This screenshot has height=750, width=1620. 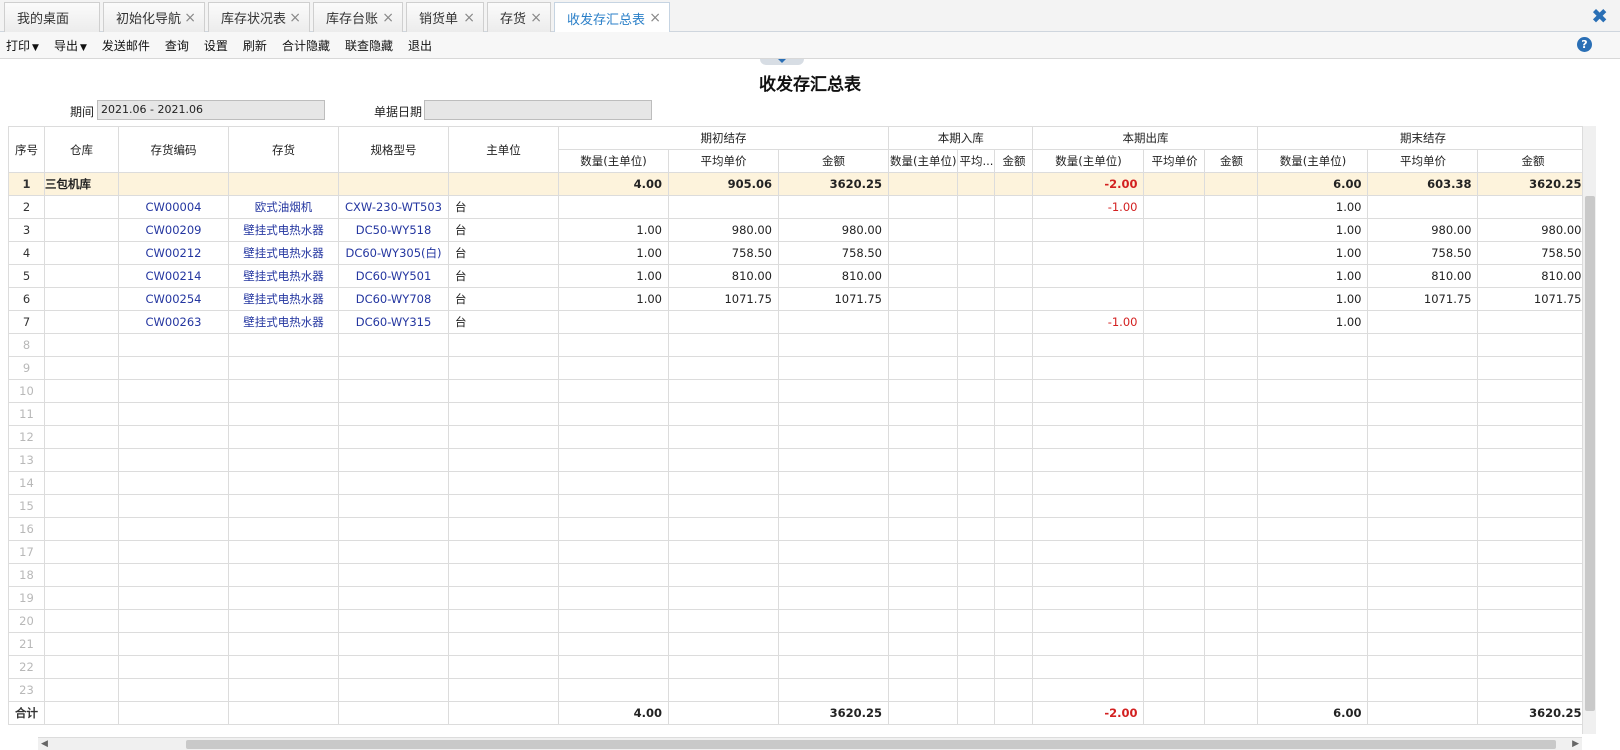 I want to click on cell-close-qty: 1.00, so click(x=1313, y=253).